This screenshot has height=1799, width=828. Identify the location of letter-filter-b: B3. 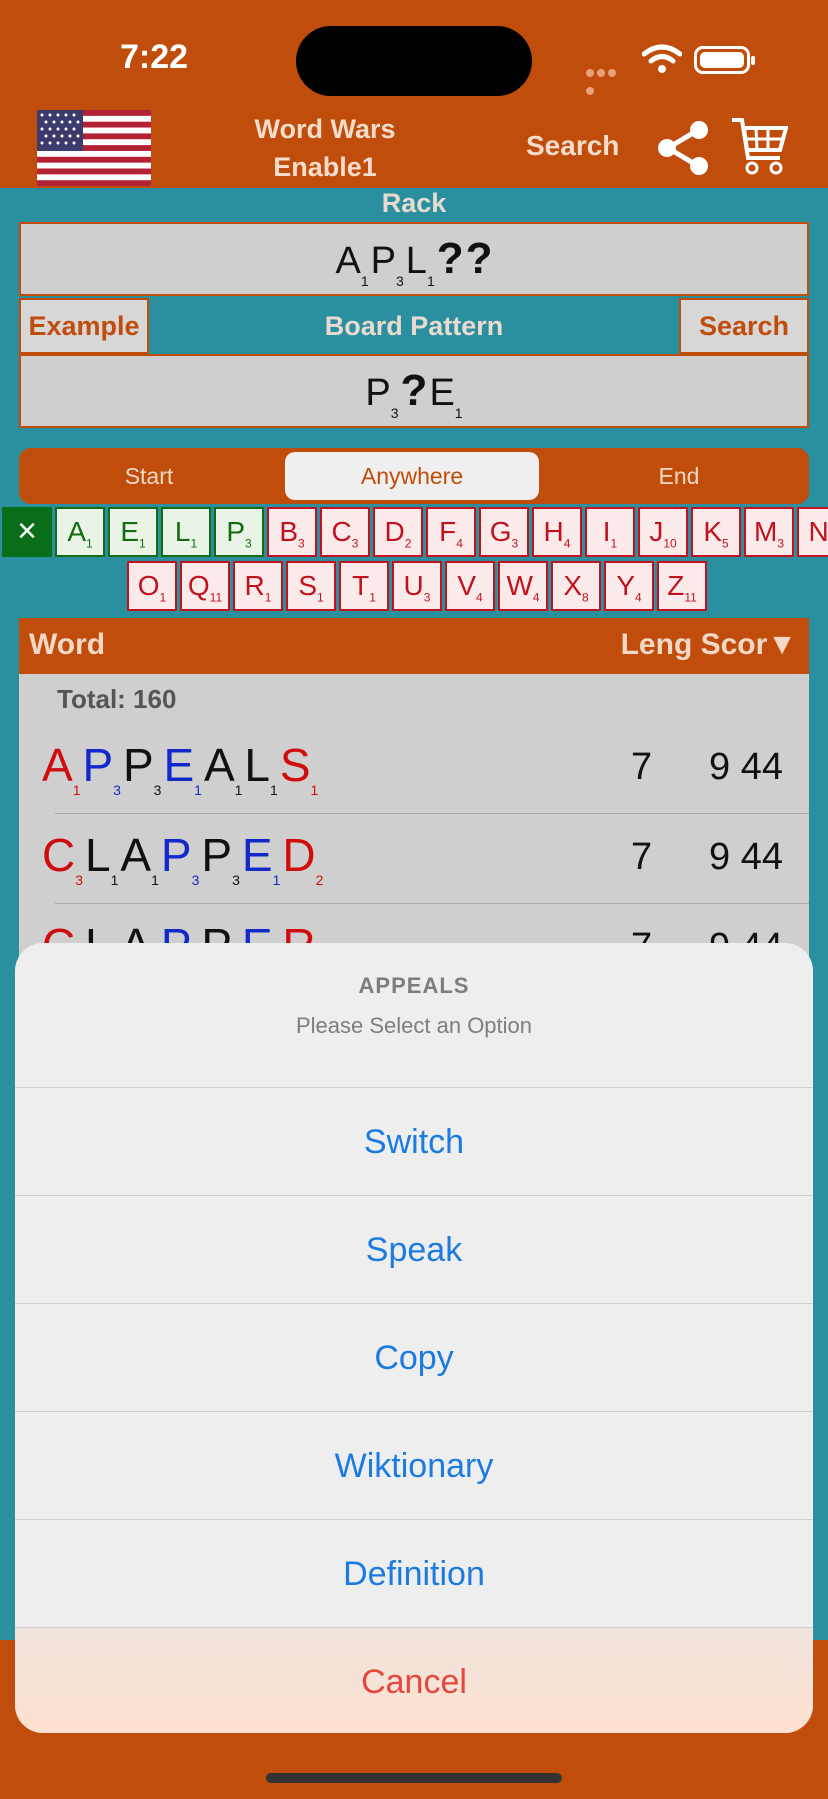
(292, 532).